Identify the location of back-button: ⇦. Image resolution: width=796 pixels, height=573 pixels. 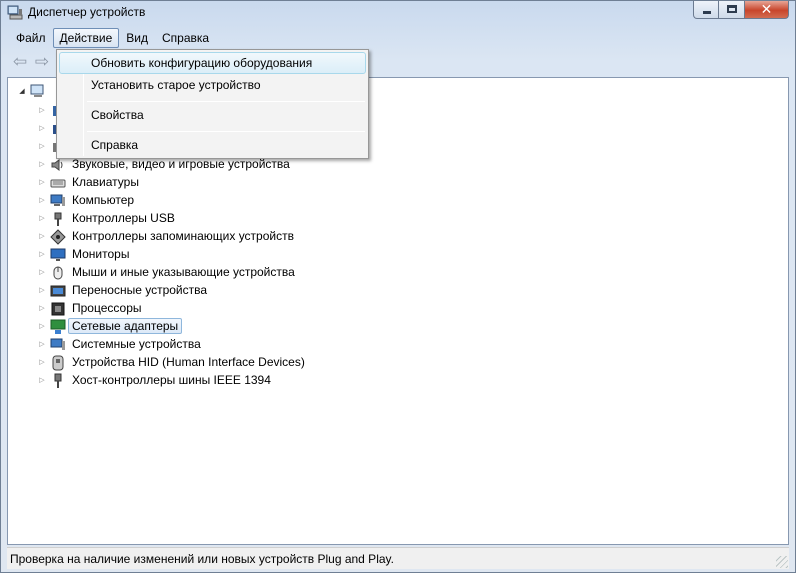
(20, 62).